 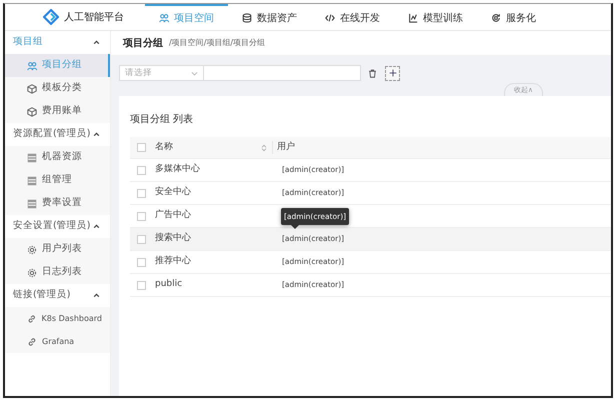 I want to click on breadcrumb: /项目空间/项目组/项目分组, so click(x=217, y=43).